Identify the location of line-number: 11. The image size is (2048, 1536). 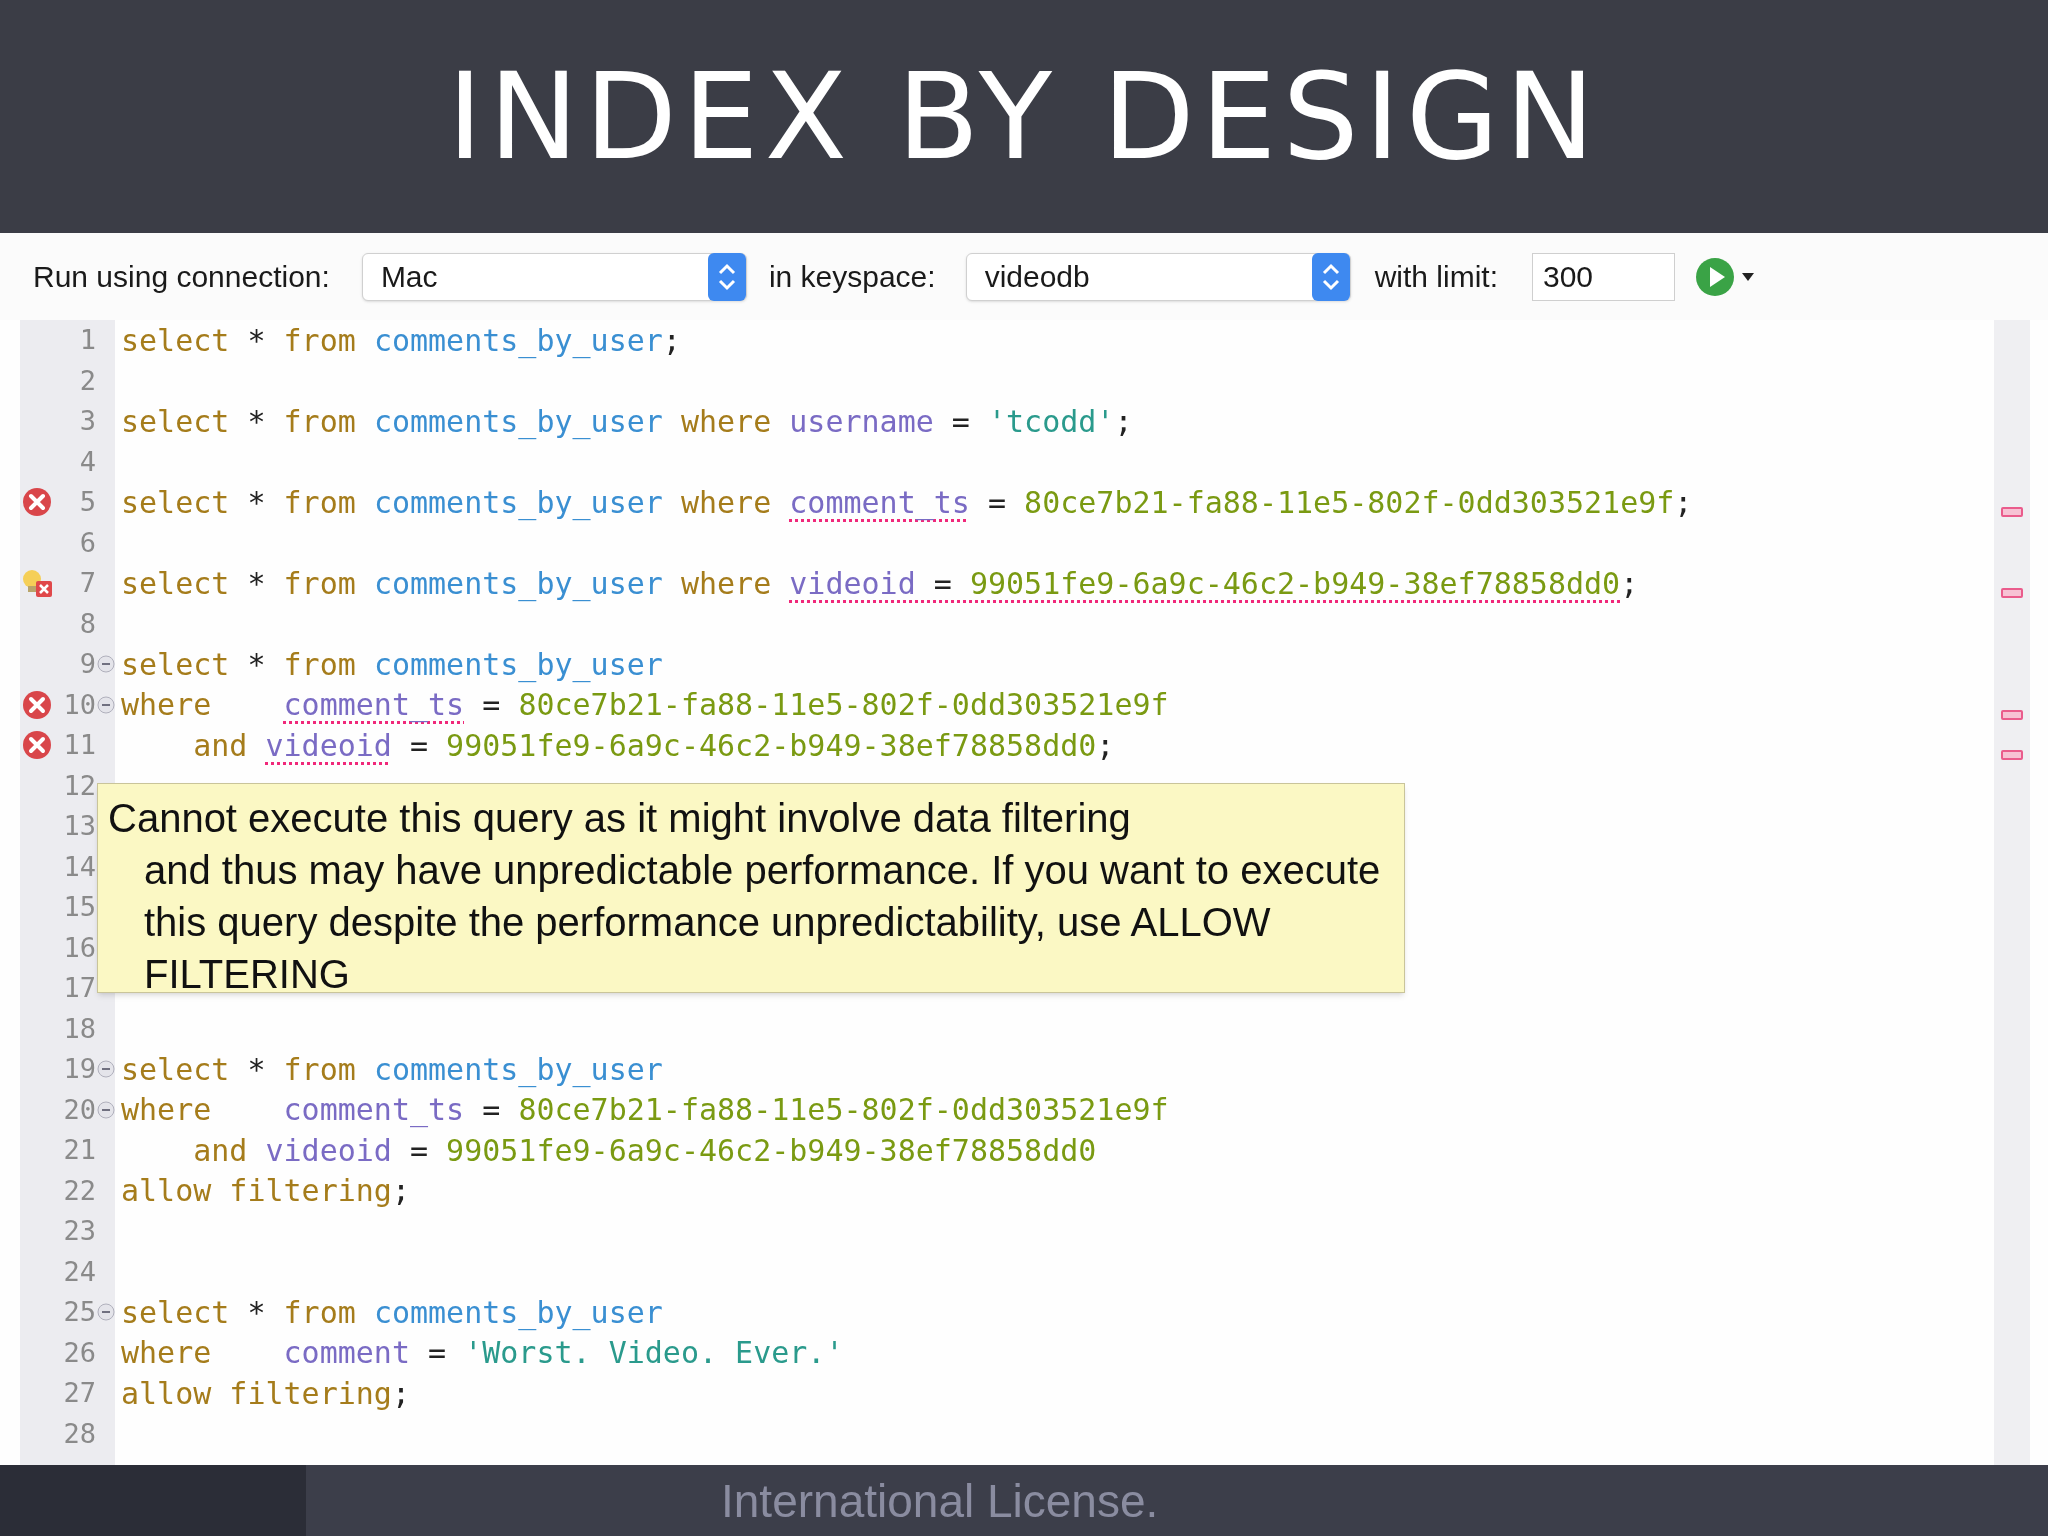
(79, 745).